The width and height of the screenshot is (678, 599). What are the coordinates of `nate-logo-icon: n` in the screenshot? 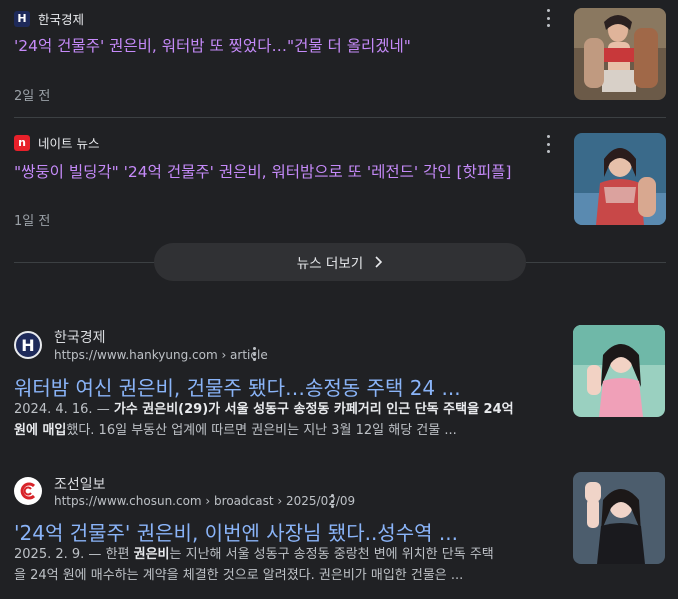 It's located at (22, 142).